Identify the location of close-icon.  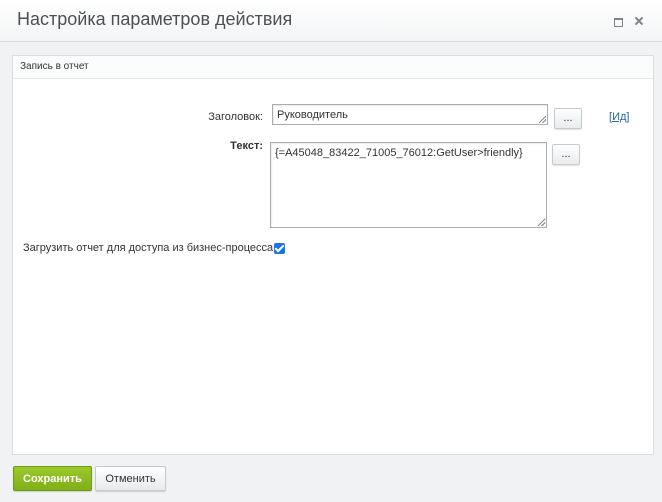
(639, 21).